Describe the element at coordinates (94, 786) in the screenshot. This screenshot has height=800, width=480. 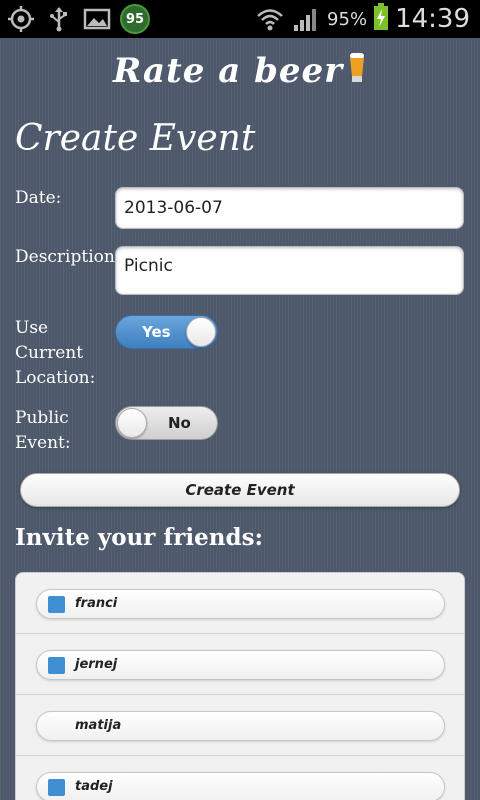
I see `friend-name: tadej` at that location.